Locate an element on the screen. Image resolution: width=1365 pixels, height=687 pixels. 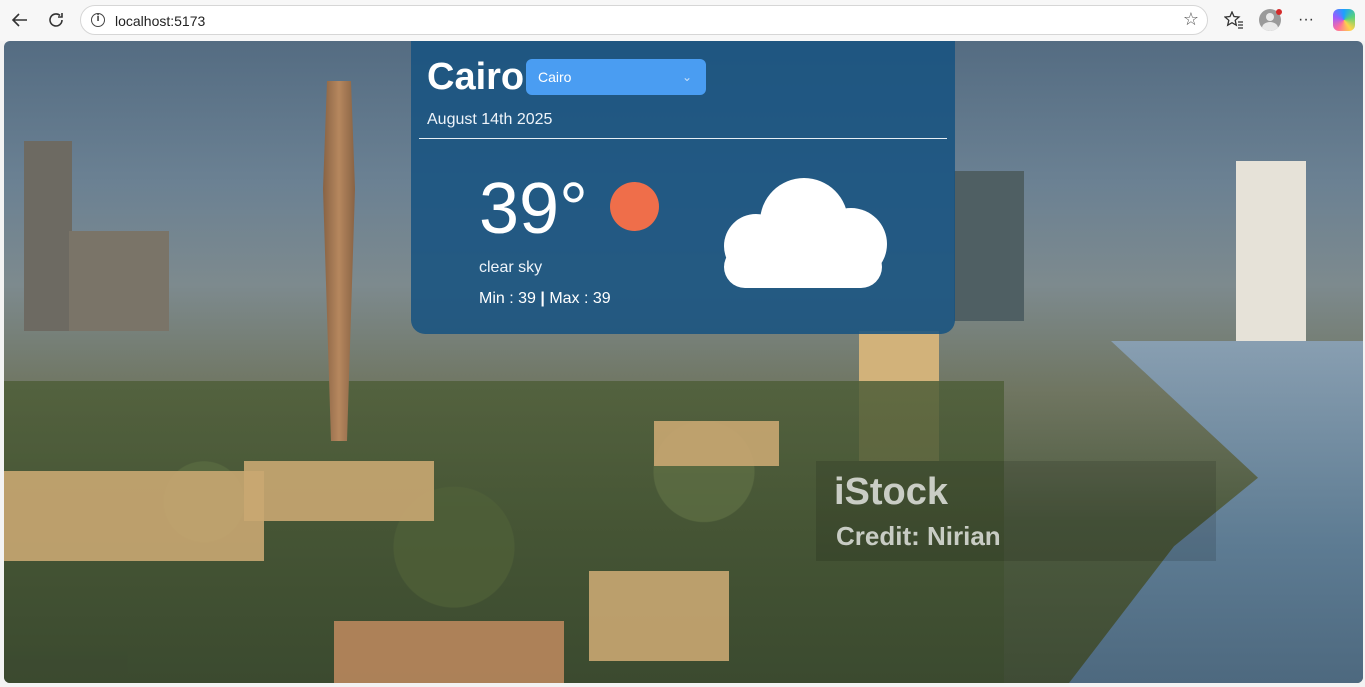
watermark-brand: iStock is located at coordinates (891, 492).